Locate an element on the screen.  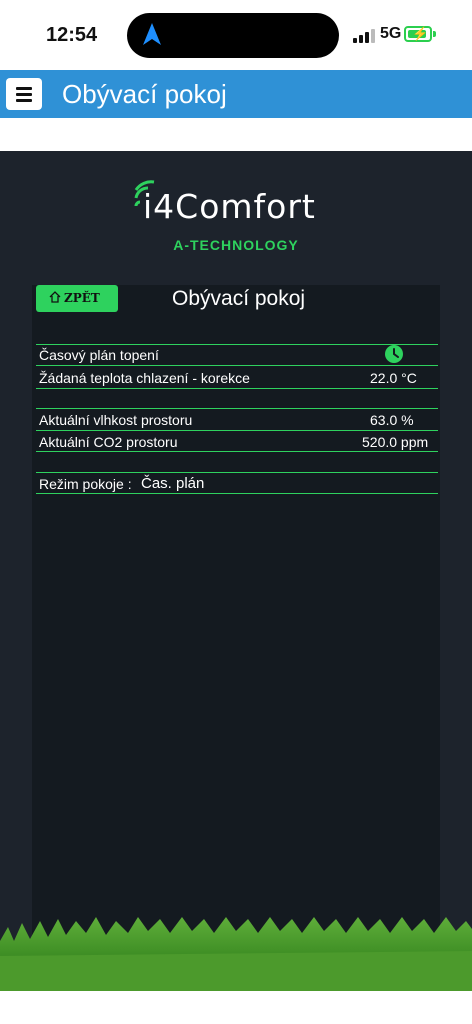
row-humidity-value: 63.0 % is located at coordinates (392, 420).